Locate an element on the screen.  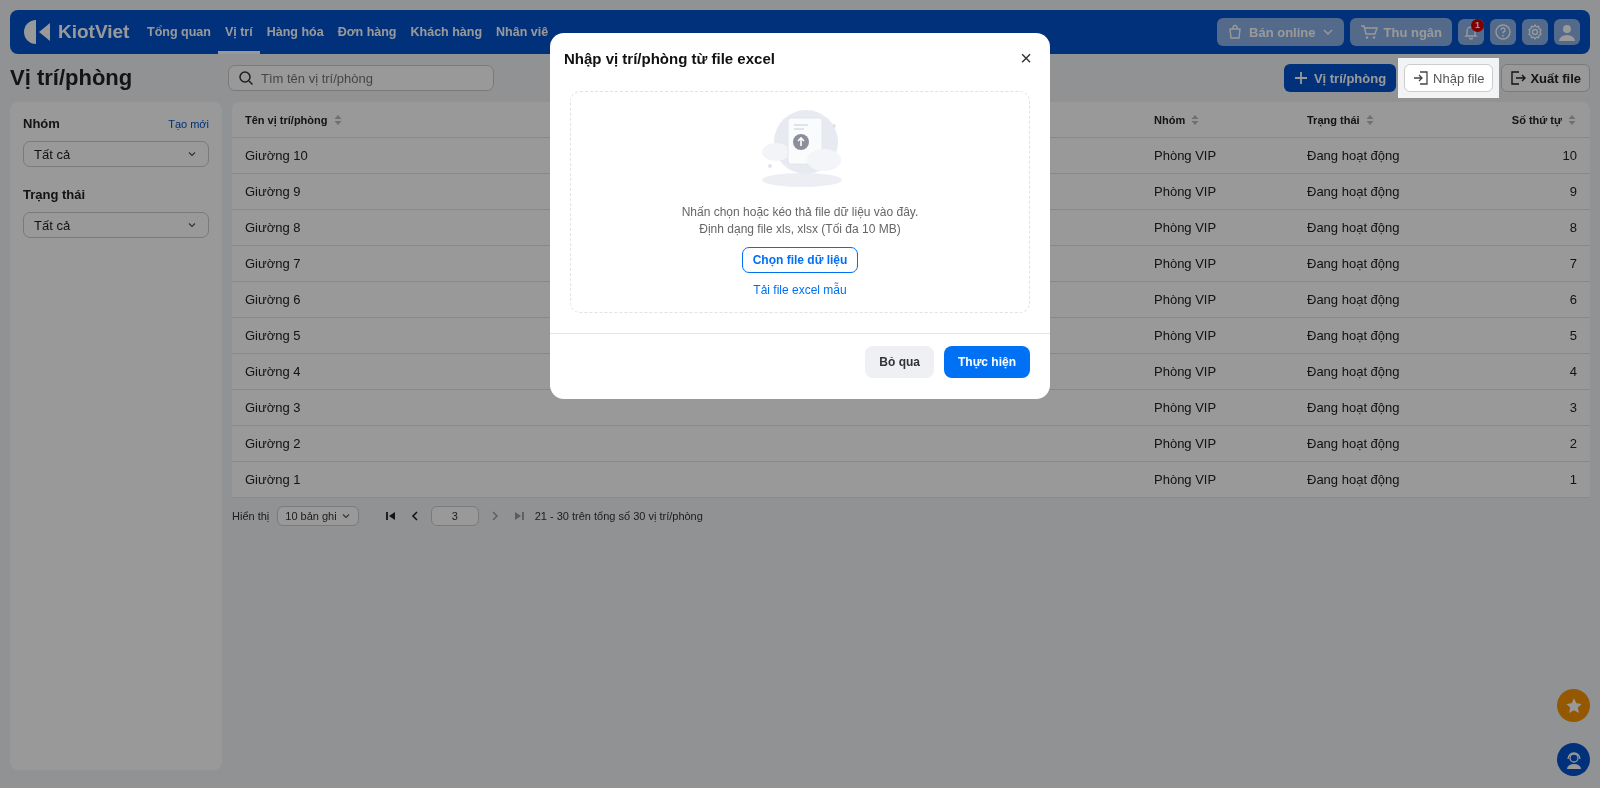
file-drop-zone: Nhấn chọn hoặc kéo thả file dữ liệu vào đây. Định dạng file xls, xlsx (Tối đa 10 MB) Chọn file dữ liệu Tải file excel mẫu is located at coordinates (800, 202).